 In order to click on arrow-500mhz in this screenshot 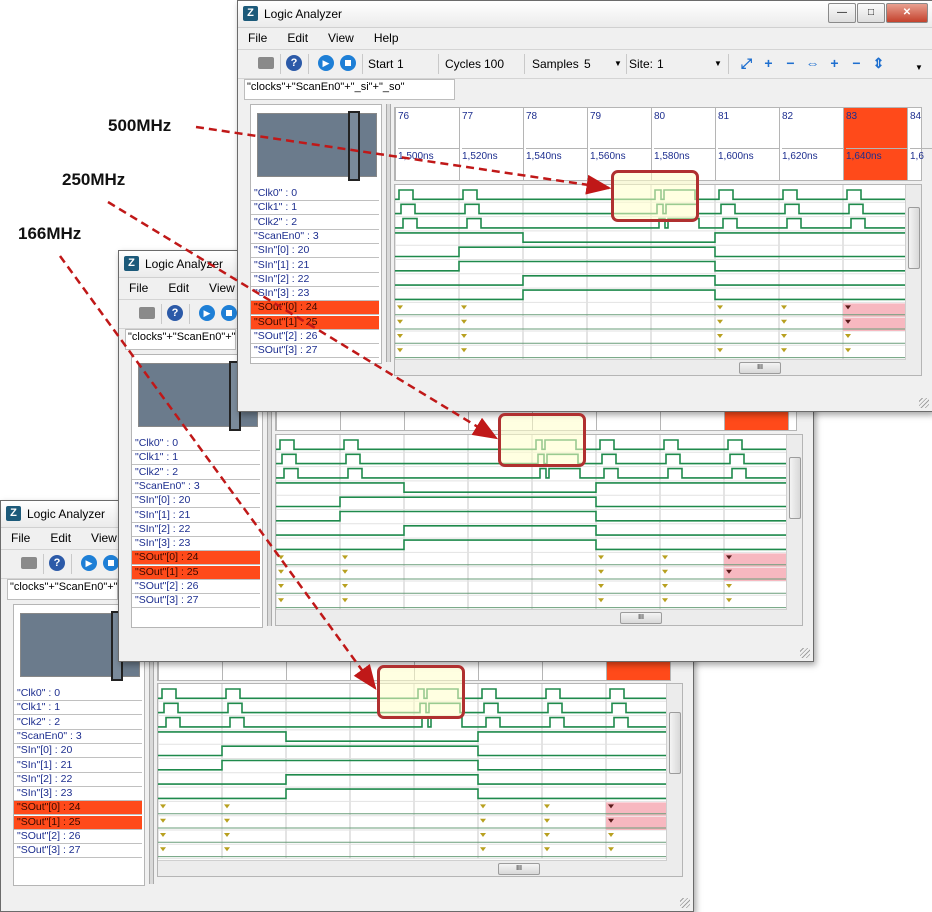, I will do `click(403, 160)`.